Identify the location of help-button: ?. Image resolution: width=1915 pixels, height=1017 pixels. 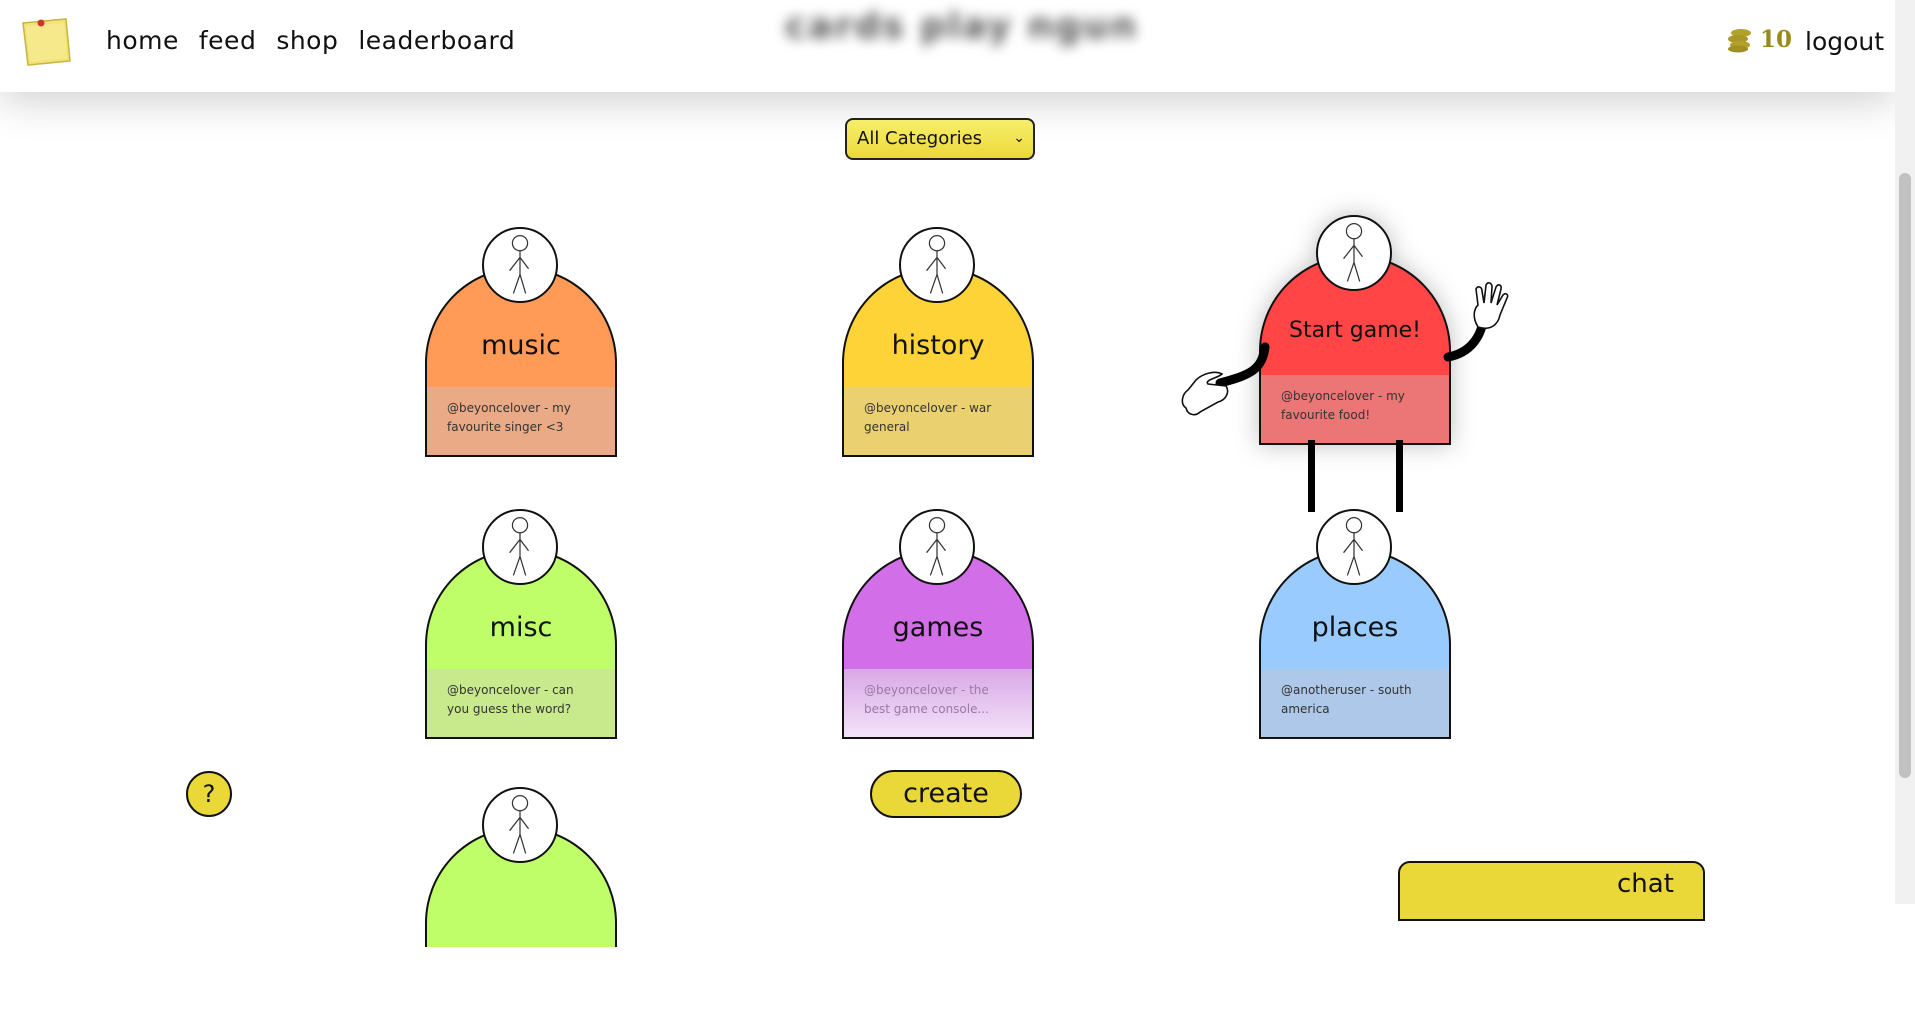
(209, 794).